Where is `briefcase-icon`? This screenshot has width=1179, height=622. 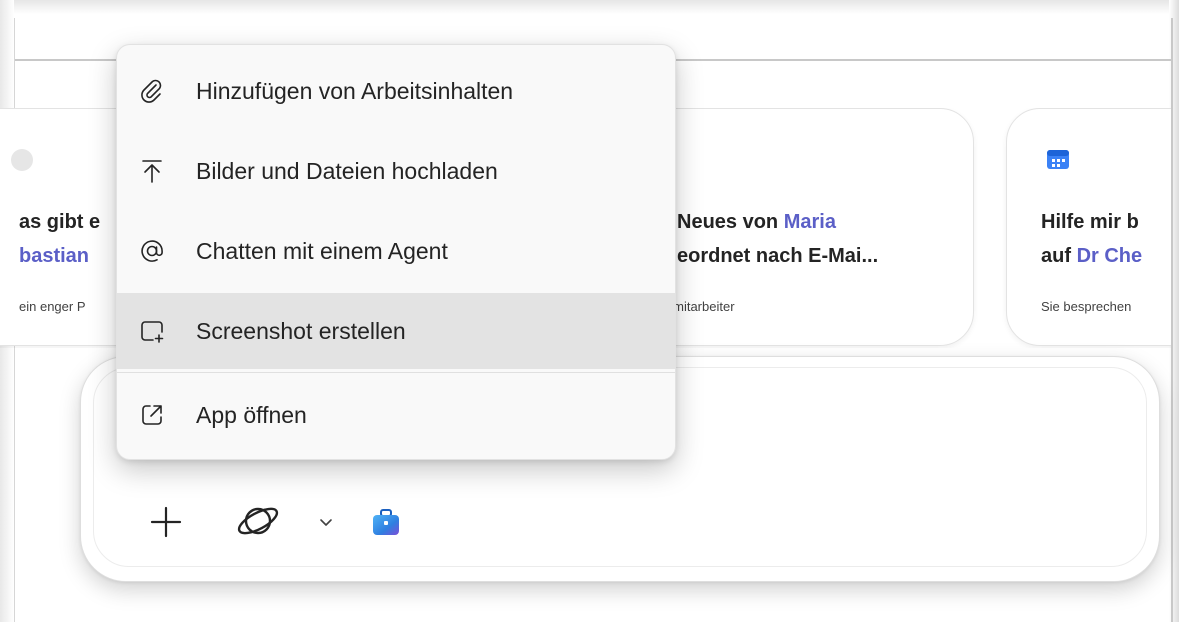 briefcase-icon is located at coordinates (386, 522).